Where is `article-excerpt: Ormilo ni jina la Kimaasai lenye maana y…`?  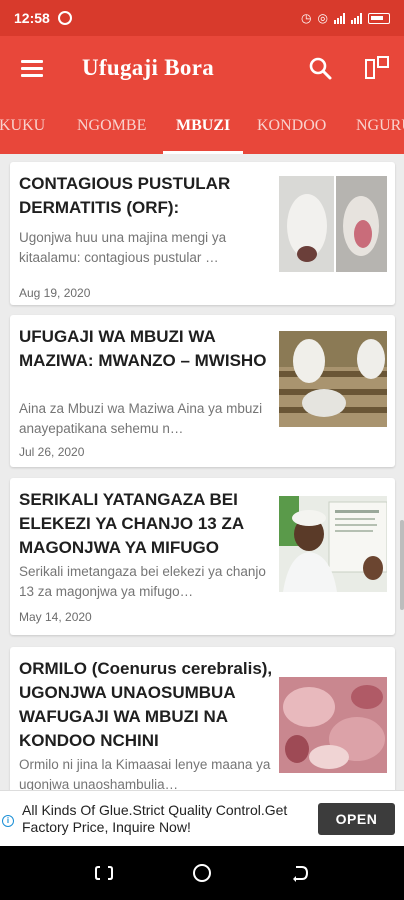 article-excerpt: Ormilo ni jina la Kimaasai lenye maana y… is located at coordinates (145, 773).